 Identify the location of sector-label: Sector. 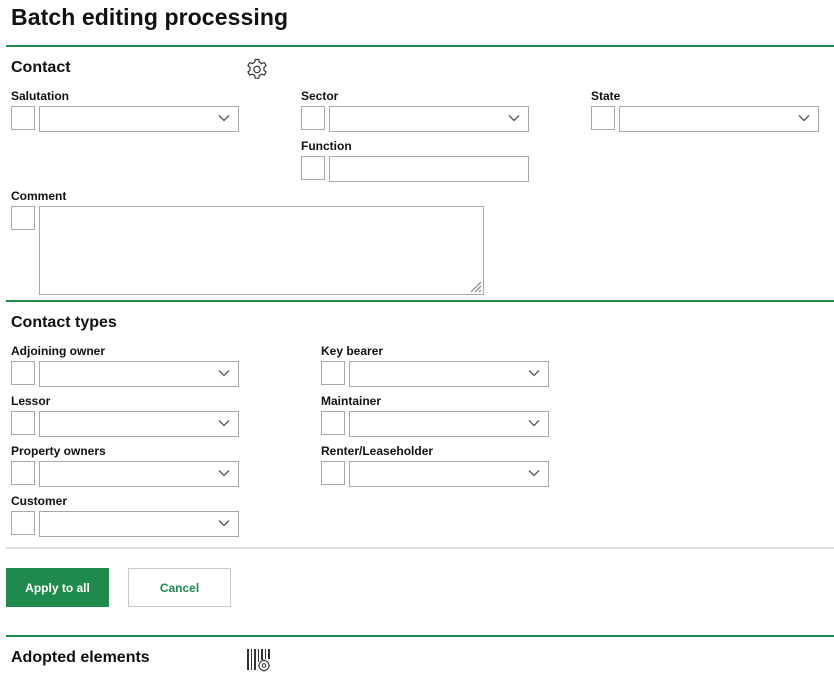
(320, 96).